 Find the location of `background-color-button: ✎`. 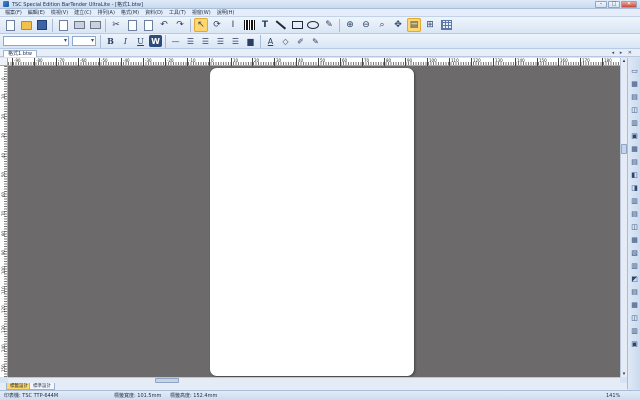

background-color-button: ✎ is located at coordinates (315, 41).